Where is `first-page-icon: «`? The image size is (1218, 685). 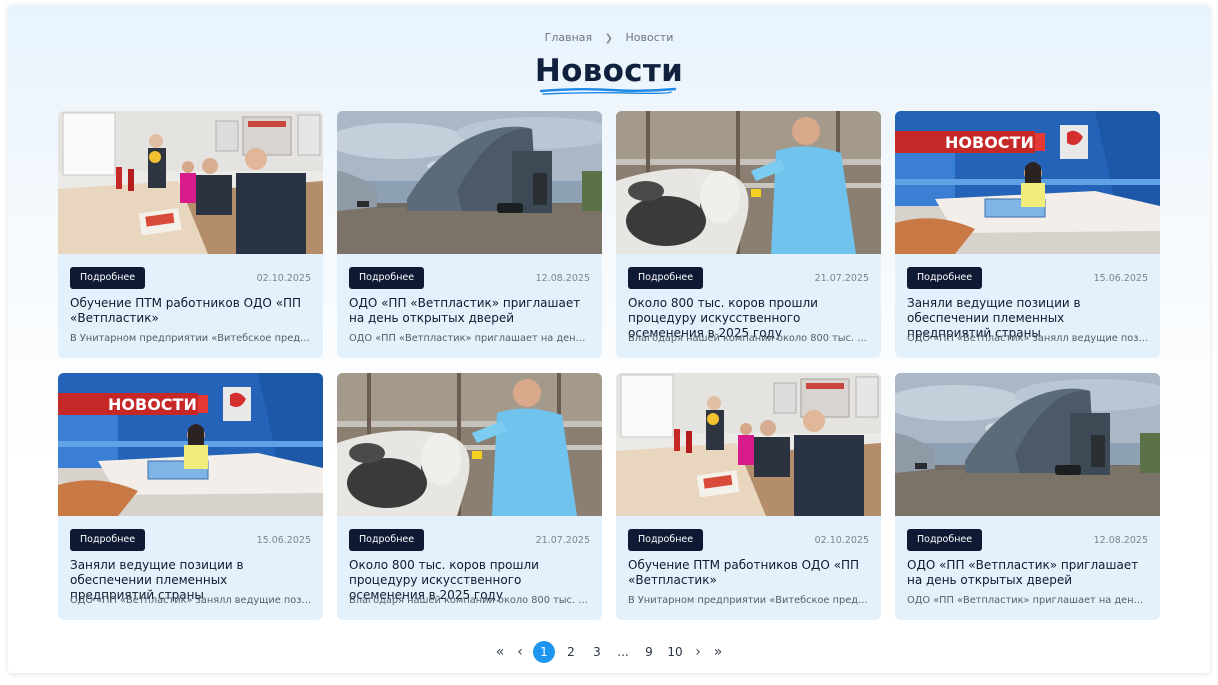
first-page-icon: « is located at coordinates (500, 652).